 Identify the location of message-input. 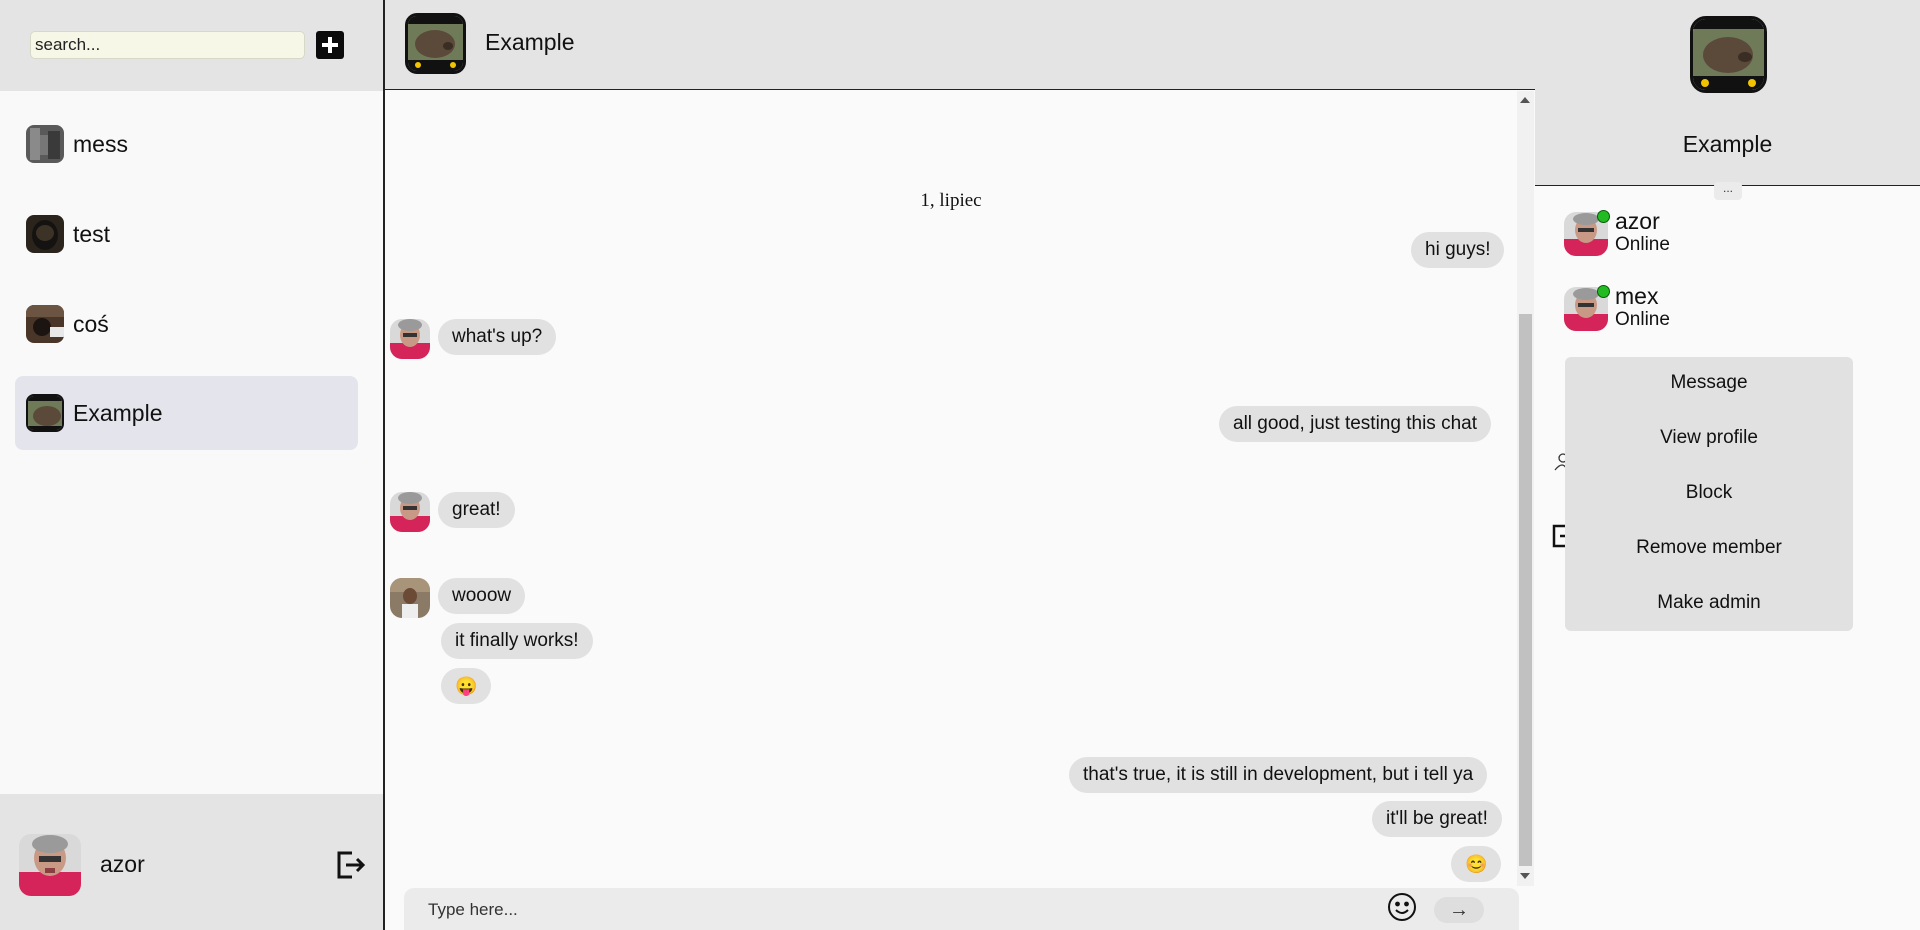
(898, 910).